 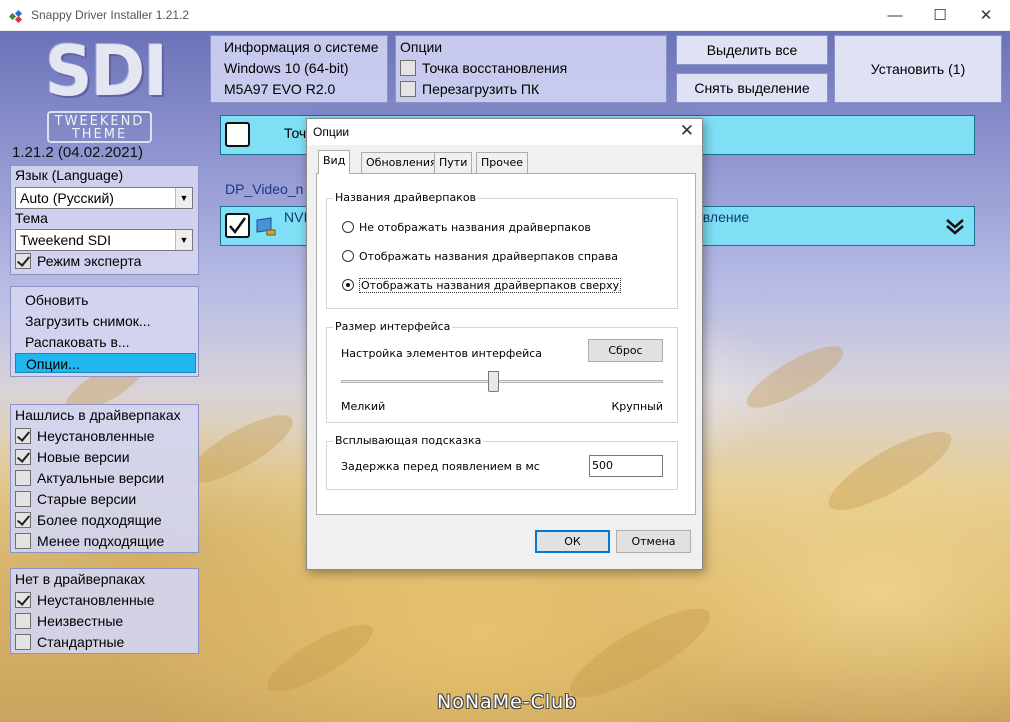 I want to click on dialog-titlebar: Опции ✕, so click(x=504, y=132).